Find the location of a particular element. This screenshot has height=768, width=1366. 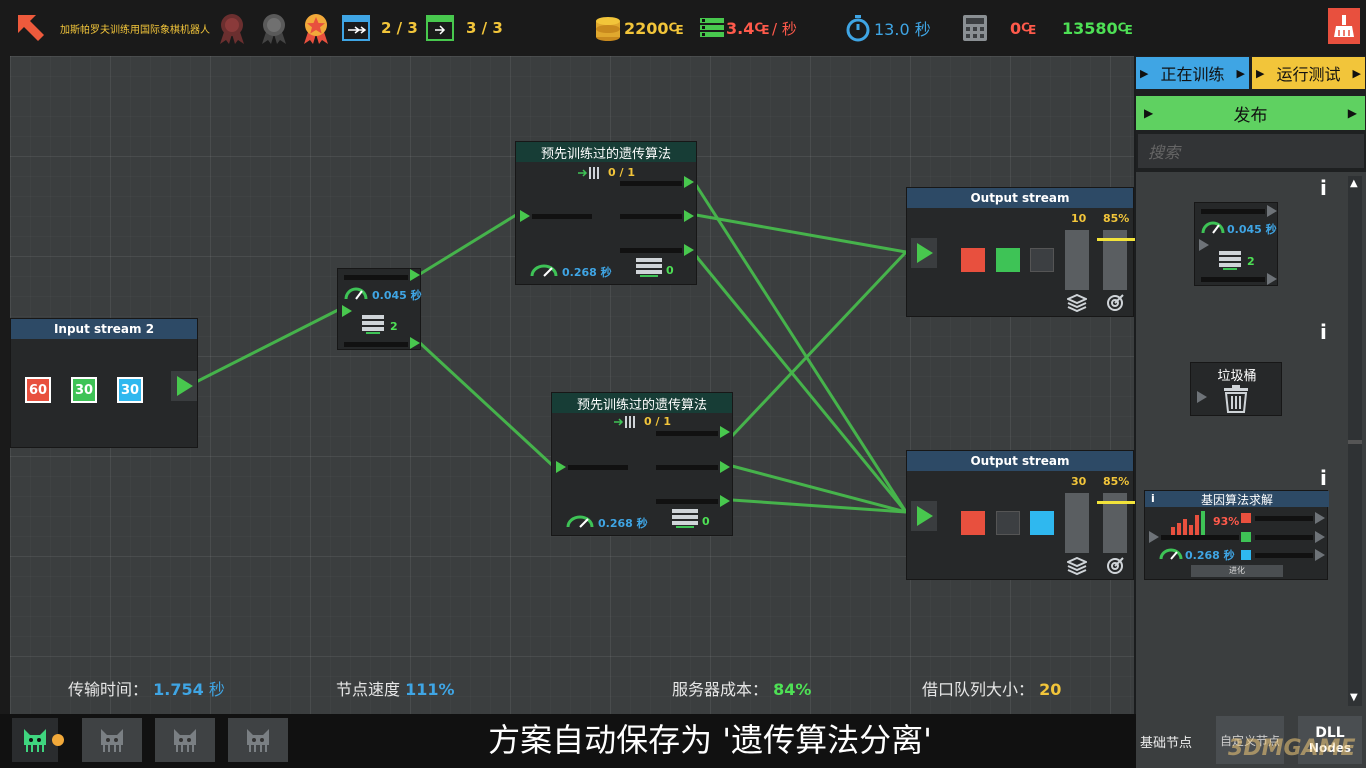

stopwatch-icon is located at coordinates (858, 28).